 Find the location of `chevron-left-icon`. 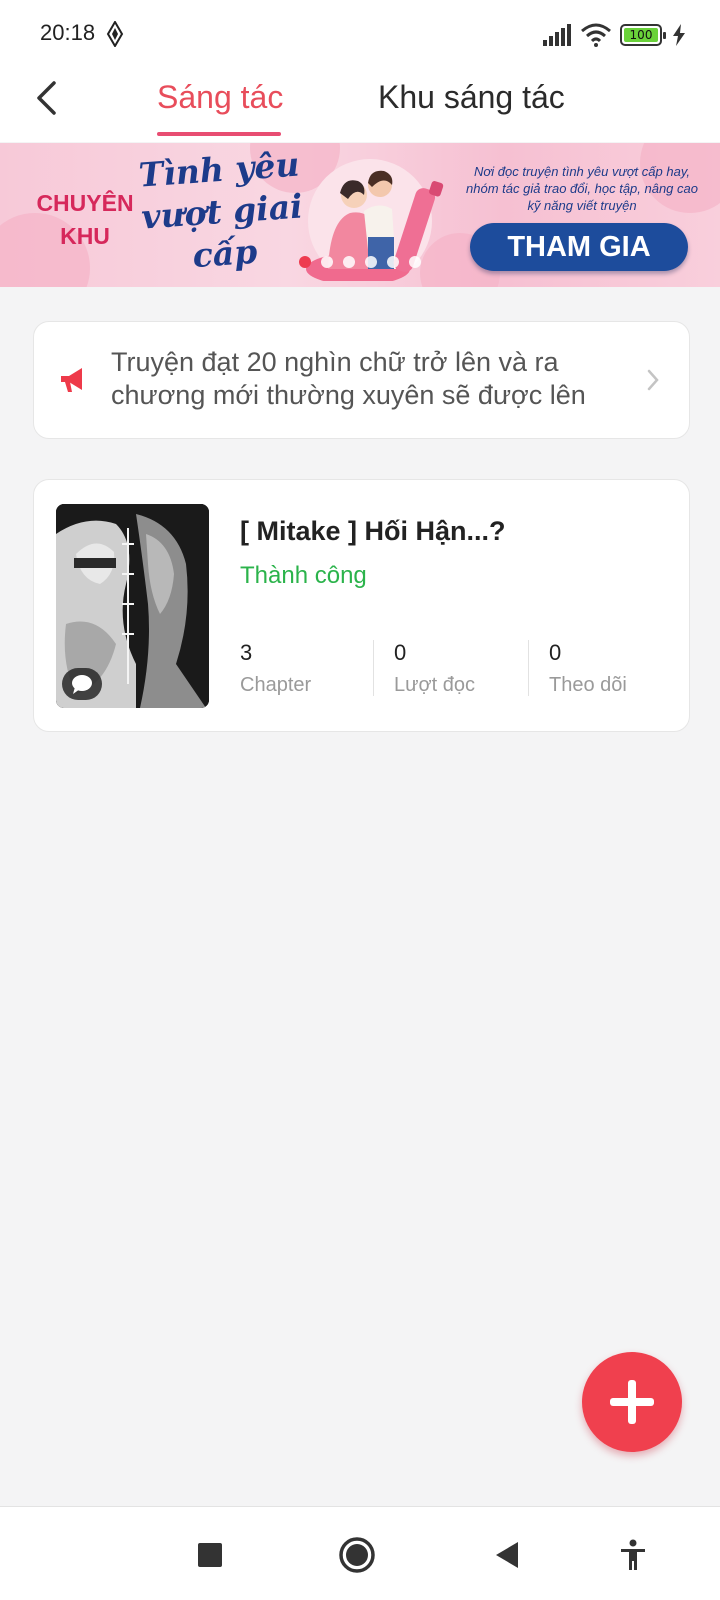

chevron-left-icon is located at coordinates (46, 98).